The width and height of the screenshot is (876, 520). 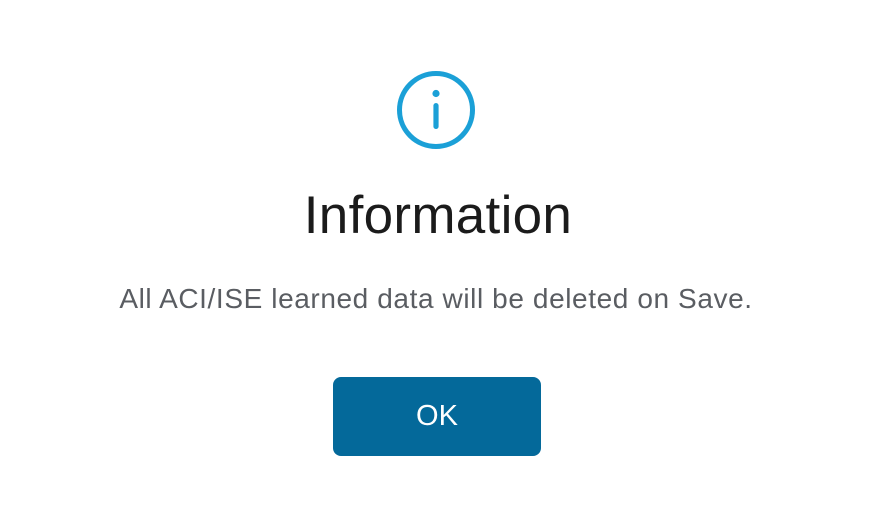 I want to click on info-circle-icon, so click(x=436, y=110).